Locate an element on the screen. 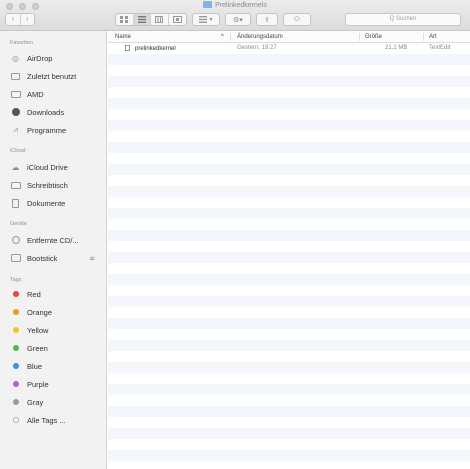  tags-button: ⬭ is located at coordinates (297, 19).